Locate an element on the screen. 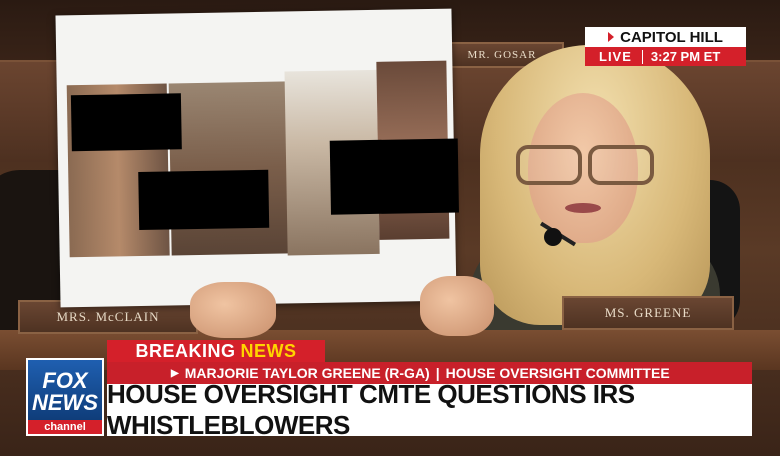 The image size is (780, 456). logo-line-2: NEWS is located at coordinates (65, 402).